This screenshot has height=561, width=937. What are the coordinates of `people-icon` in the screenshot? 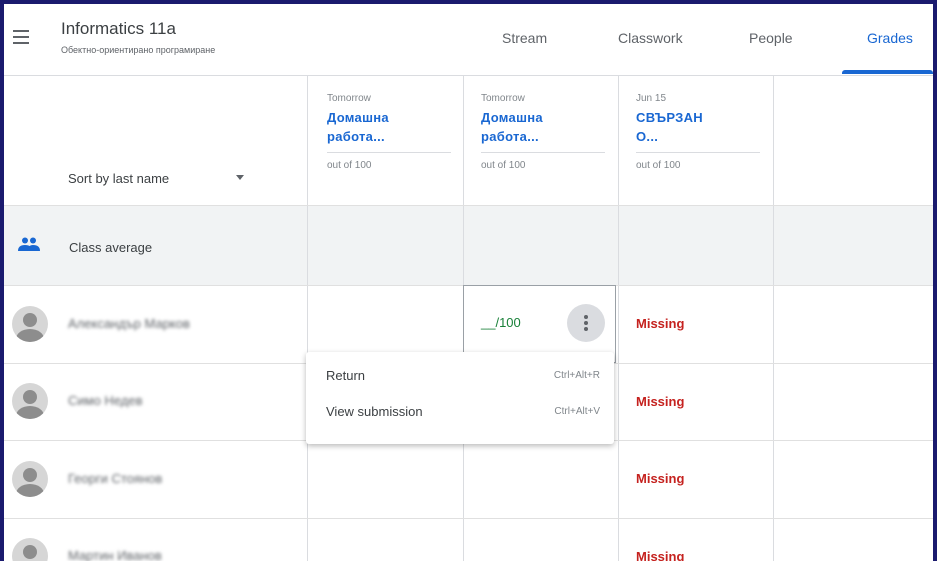 It's located at (29, 244).